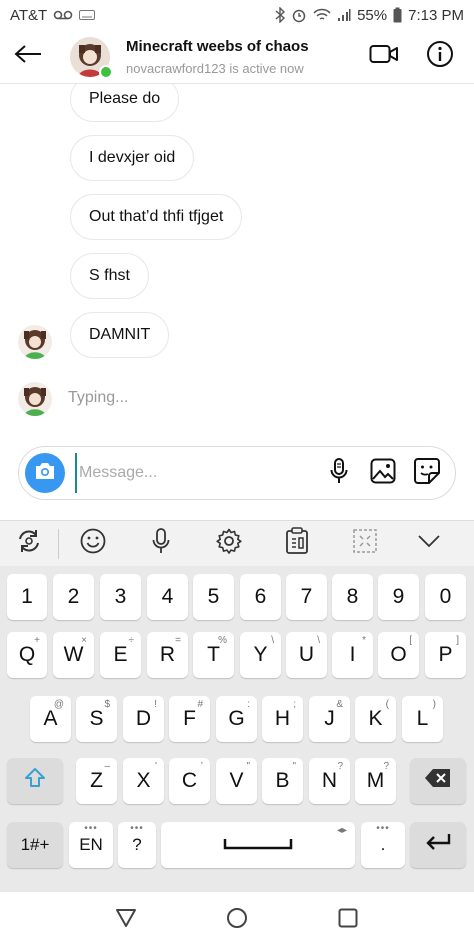  I want to click on back-arrow-icon, so click(28, 56).